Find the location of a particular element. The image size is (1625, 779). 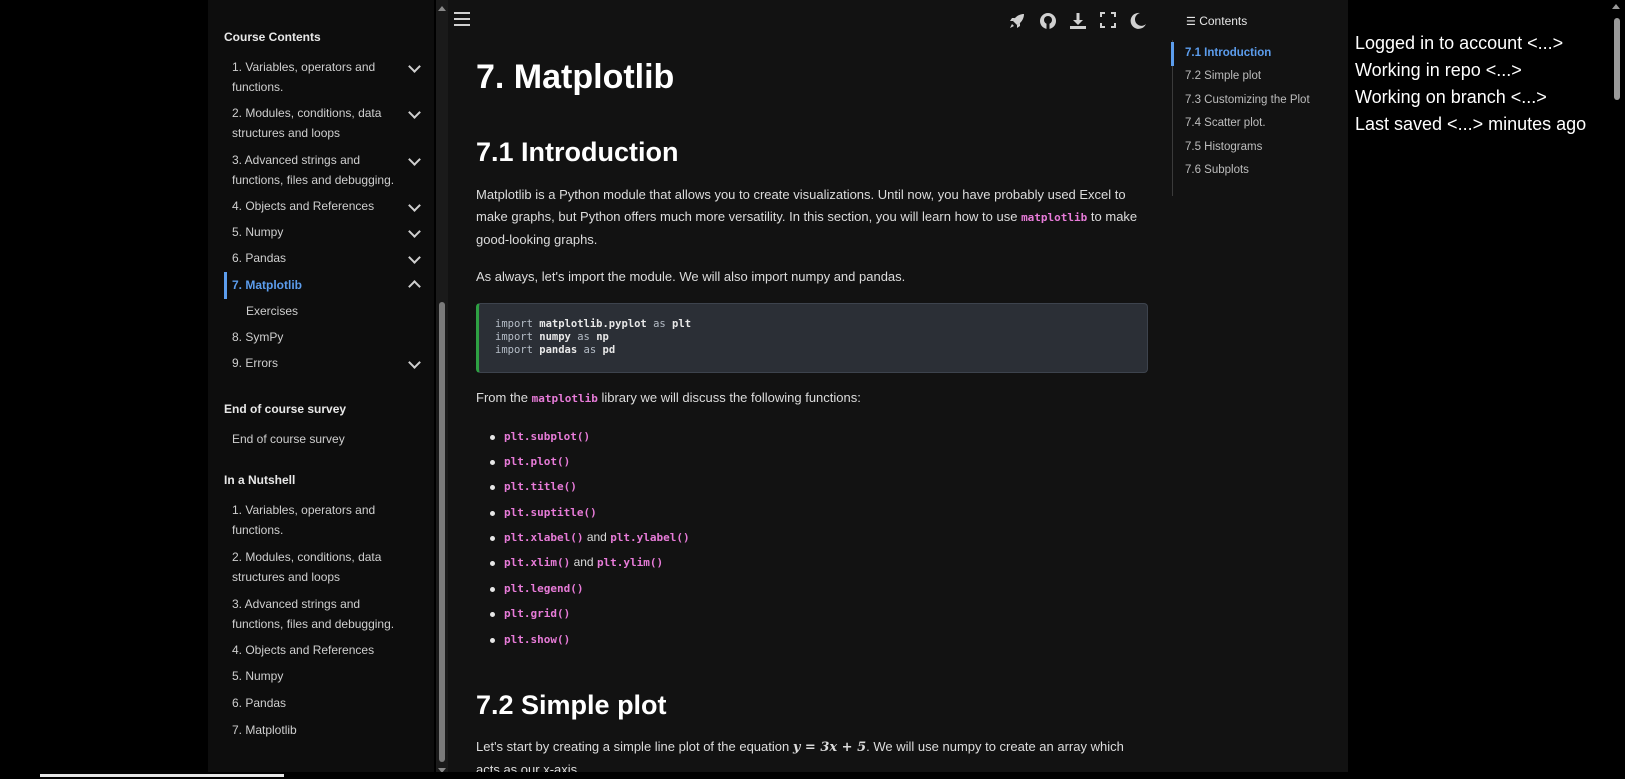

sidebar-item-variables: 1. Variables, operators and functions. is located at coordinates (317, 77).